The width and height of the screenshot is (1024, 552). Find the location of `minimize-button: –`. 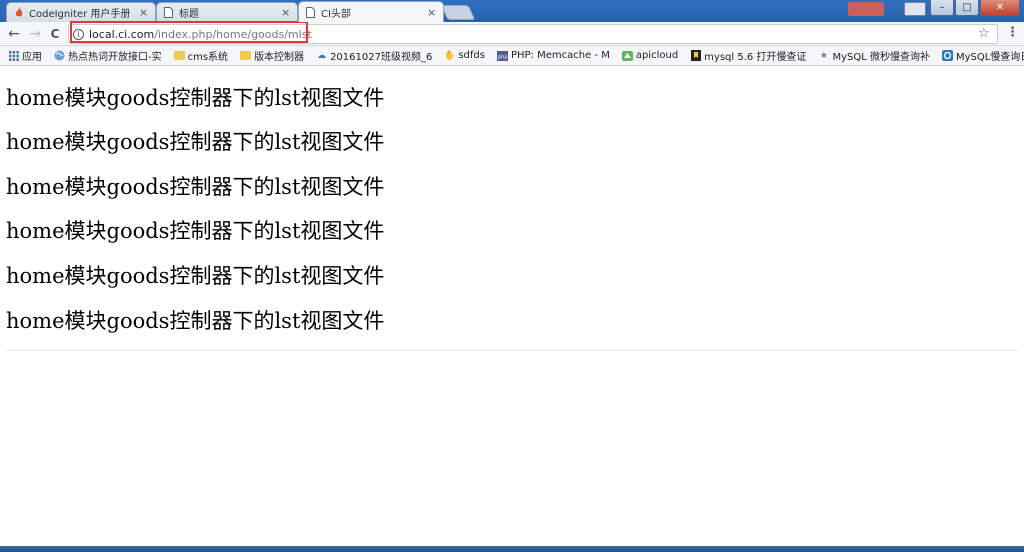

minimize-button: – is located at coordinates (942, 8).